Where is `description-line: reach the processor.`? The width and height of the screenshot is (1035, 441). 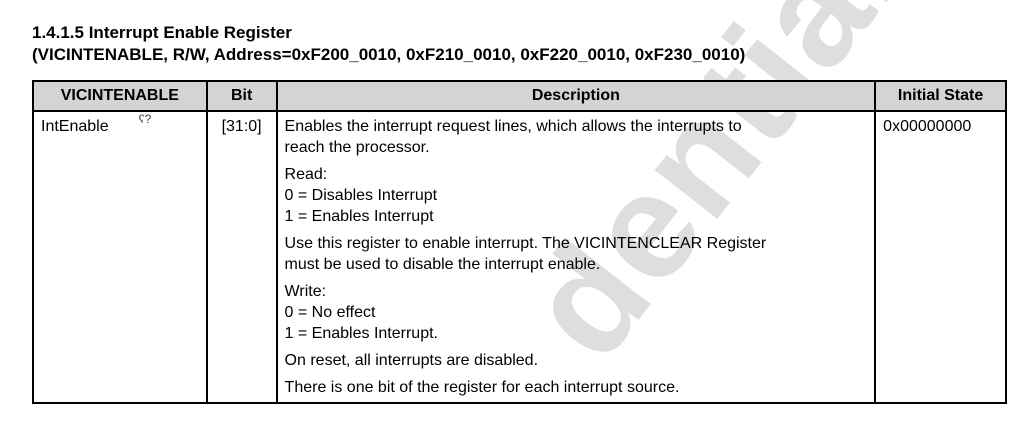
description-line: reach the processor. is located at coordinates (357, 147).